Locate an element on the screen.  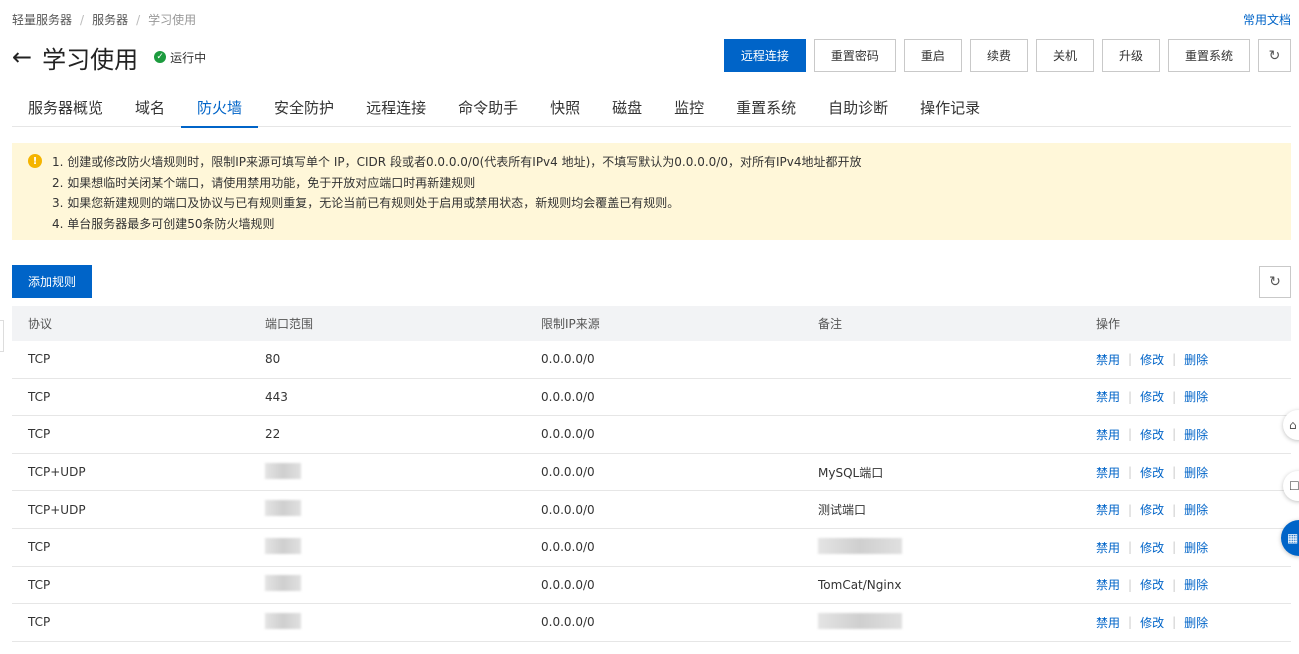
tab-security: 安全防护 is located at coordinates (304, 111).